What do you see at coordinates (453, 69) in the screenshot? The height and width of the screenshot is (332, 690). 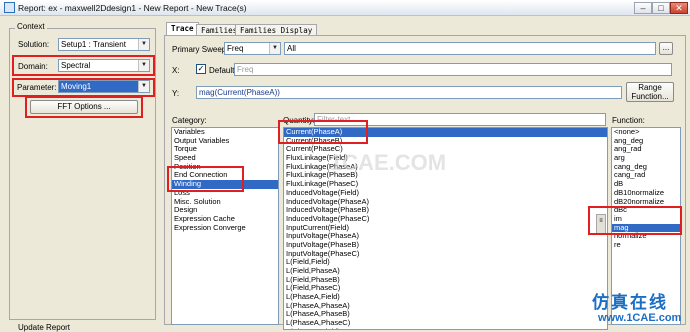 I see `x-input: Freq` at bounding box center [453, 69].